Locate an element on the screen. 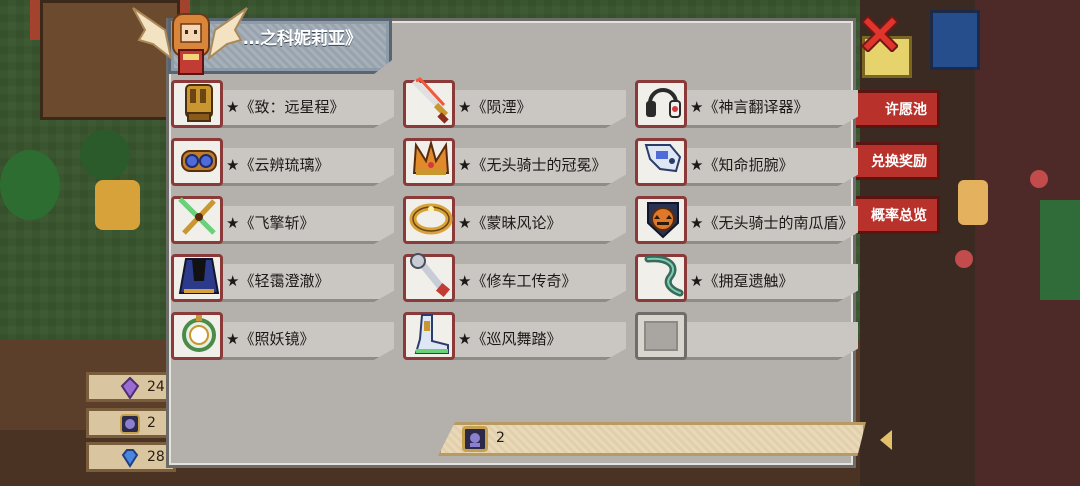  currency-value: 2 is located at coordinates (500, 438).